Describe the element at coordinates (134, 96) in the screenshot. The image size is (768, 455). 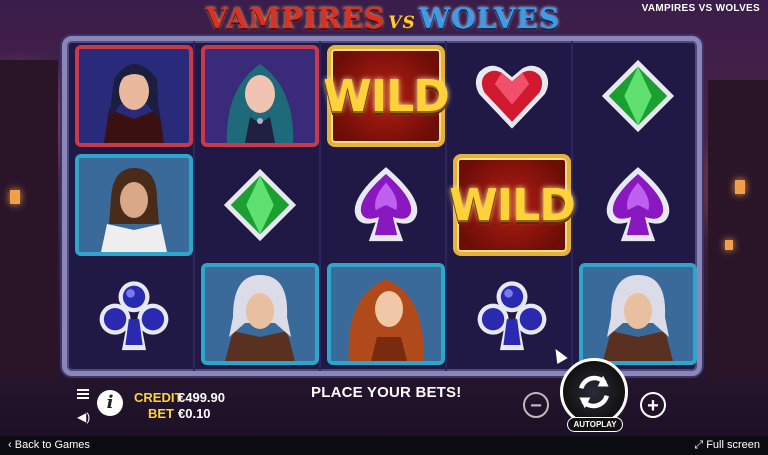
I see `symbol-vampire-man` at that location.